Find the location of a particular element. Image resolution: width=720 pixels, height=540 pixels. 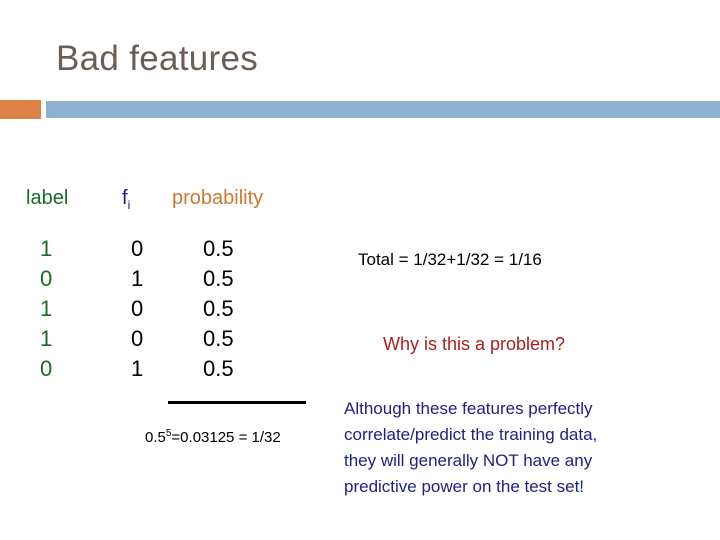

table-header-row: label fi probability is located at coordinates (165, 203).